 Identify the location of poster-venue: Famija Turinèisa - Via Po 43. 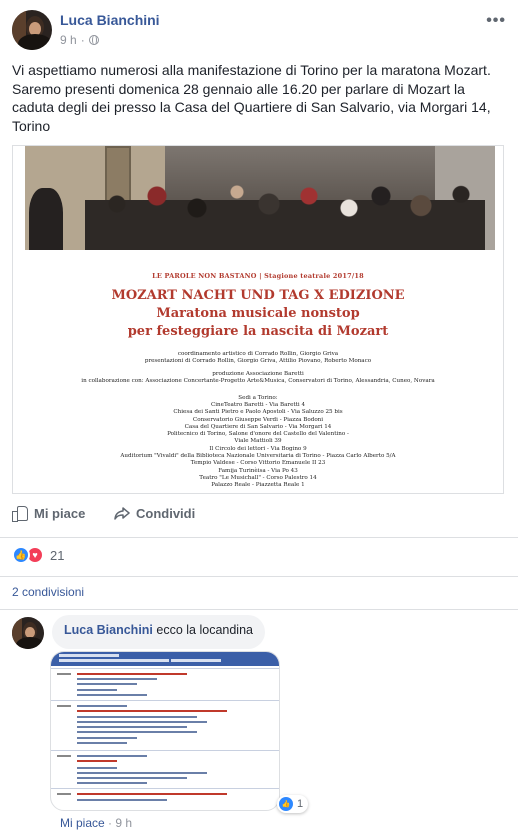
(258, 470).